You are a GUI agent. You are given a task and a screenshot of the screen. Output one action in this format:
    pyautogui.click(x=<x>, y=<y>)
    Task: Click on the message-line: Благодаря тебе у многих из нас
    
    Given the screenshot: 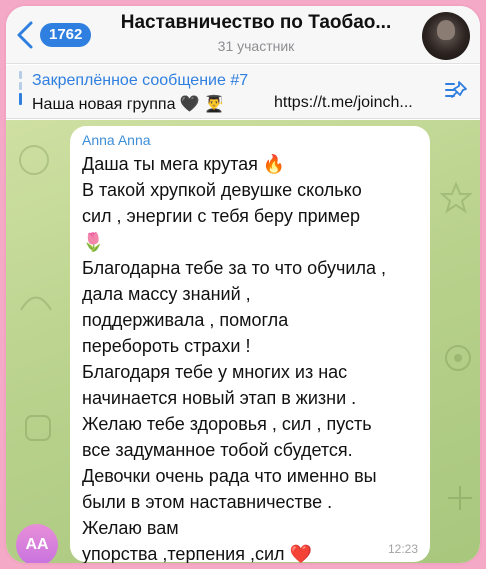 What is the action you would take?
    pyautogui.click(x=215, y=372)
    